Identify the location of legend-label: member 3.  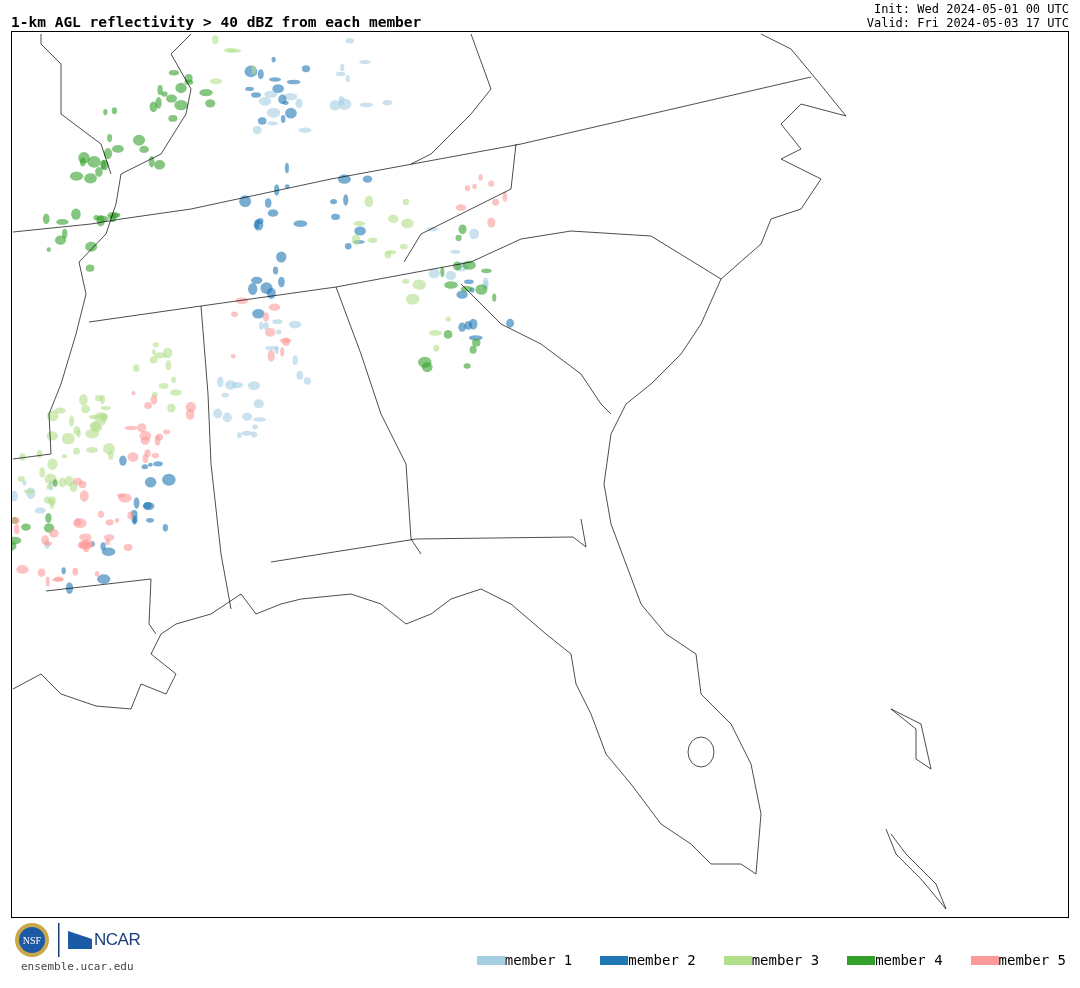
(785, 960).